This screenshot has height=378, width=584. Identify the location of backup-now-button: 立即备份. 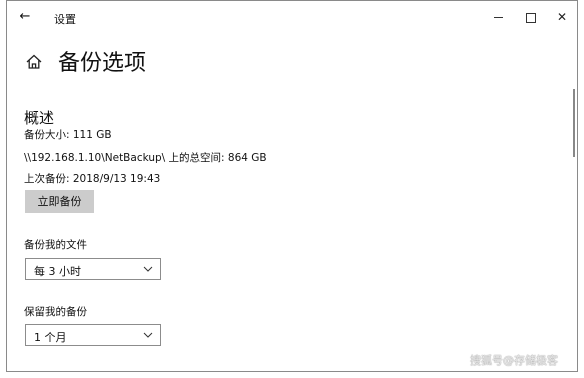
(59, 201).